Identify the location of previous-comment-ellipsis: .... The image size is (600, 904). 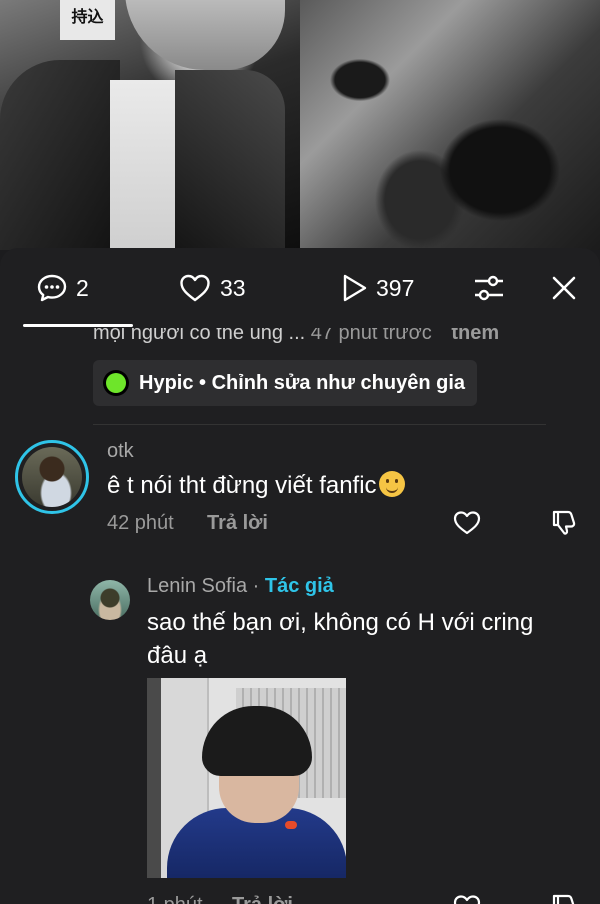
(297, 336).